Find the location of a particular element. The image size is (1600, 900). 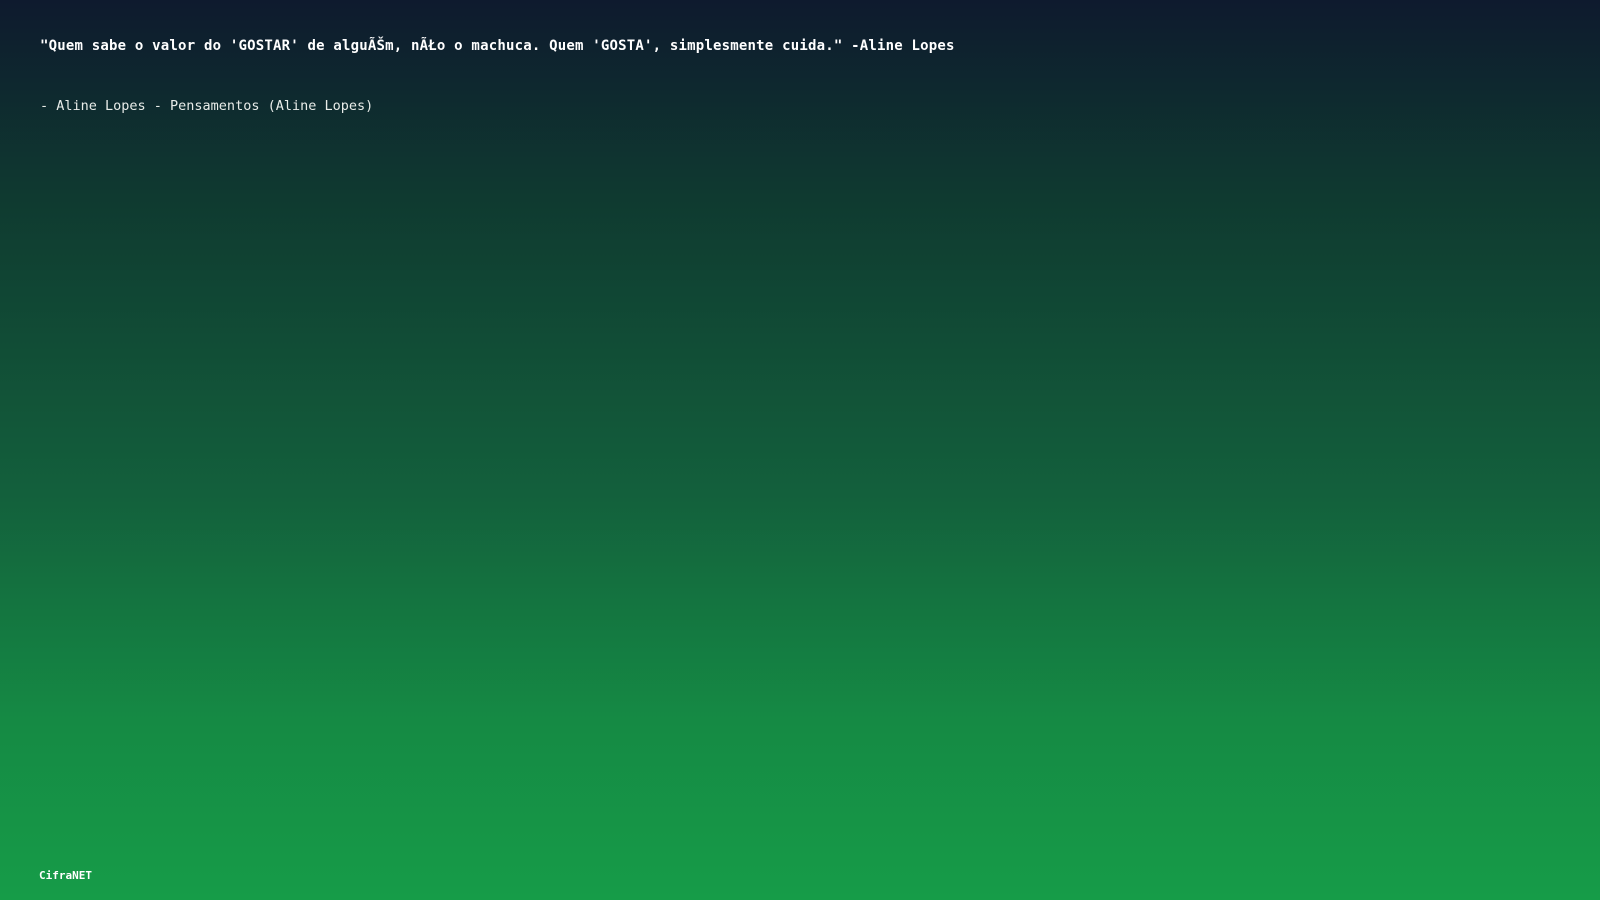

brand-logo-text: CifraNET is located at coordinates (65, 875).